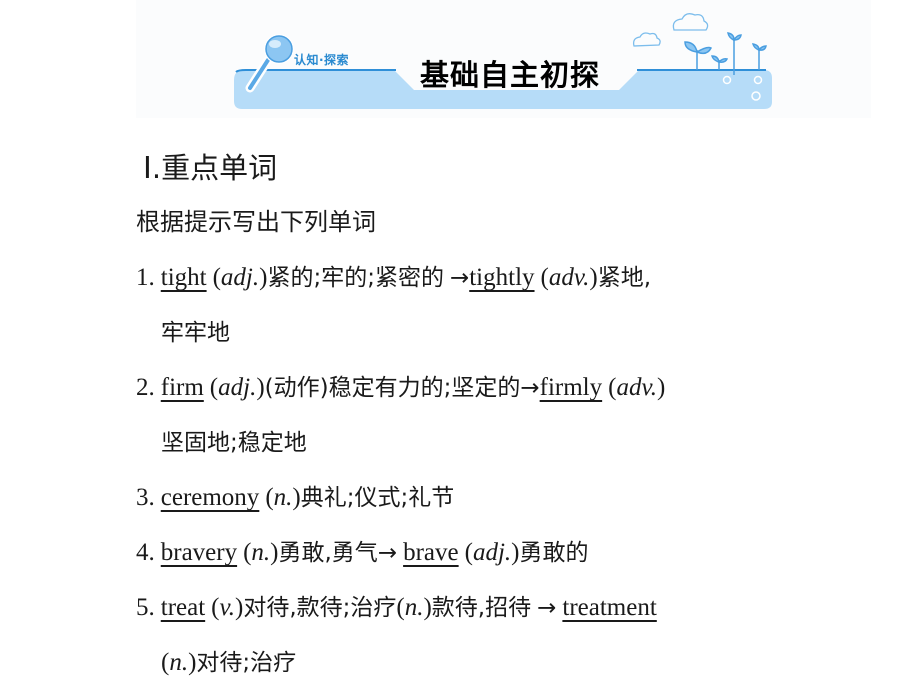 The image size is (920, 690). I want to click on derived-meaning: 紧地,, so click(624, 278).